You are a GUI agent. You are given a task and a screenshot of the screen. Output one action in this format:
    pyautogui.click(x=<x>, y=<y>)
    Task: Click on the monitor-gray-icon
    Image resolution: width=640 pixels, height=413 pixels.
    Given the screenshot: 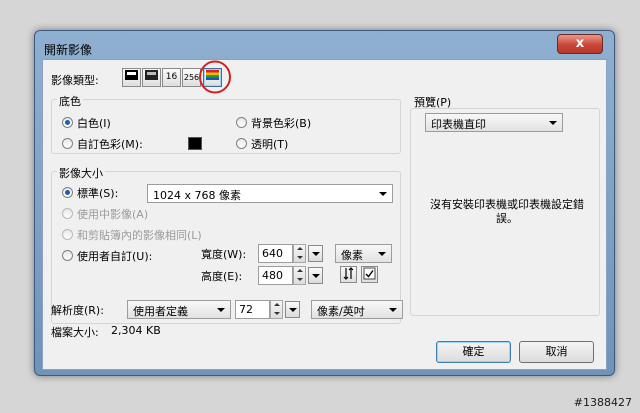 What is the action you would take?
    pyautogui.click(x=151, y=75)
    